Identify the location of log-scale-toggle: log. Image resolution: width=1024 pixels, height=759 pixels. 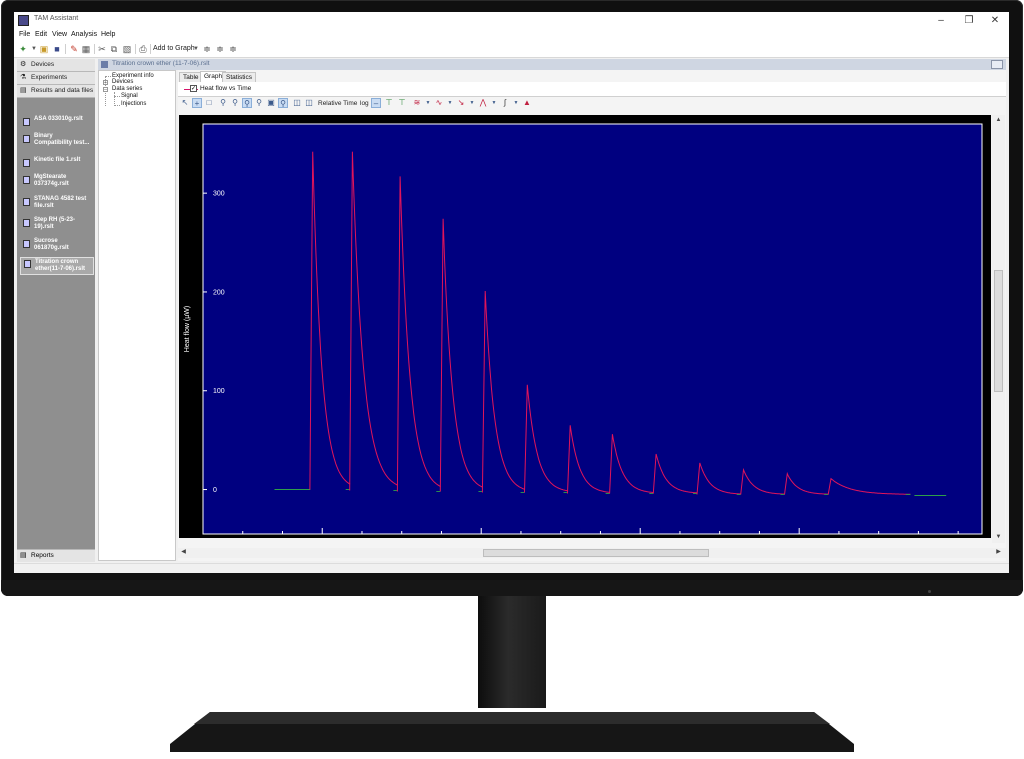
(364, 103).